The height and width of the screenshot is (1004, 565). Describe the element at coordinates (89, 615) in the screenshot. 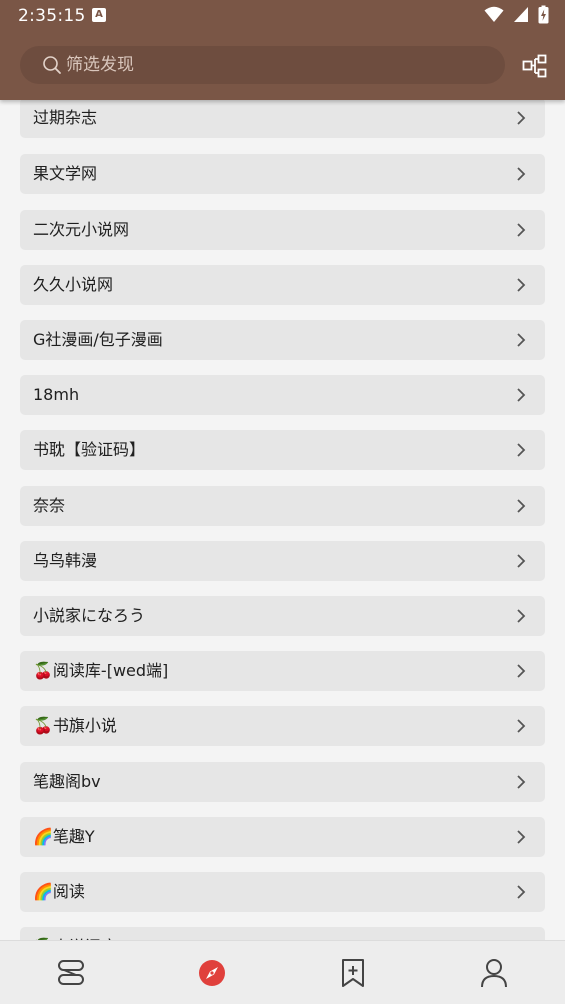

I see `item-label: 小説家になろう` at that location.